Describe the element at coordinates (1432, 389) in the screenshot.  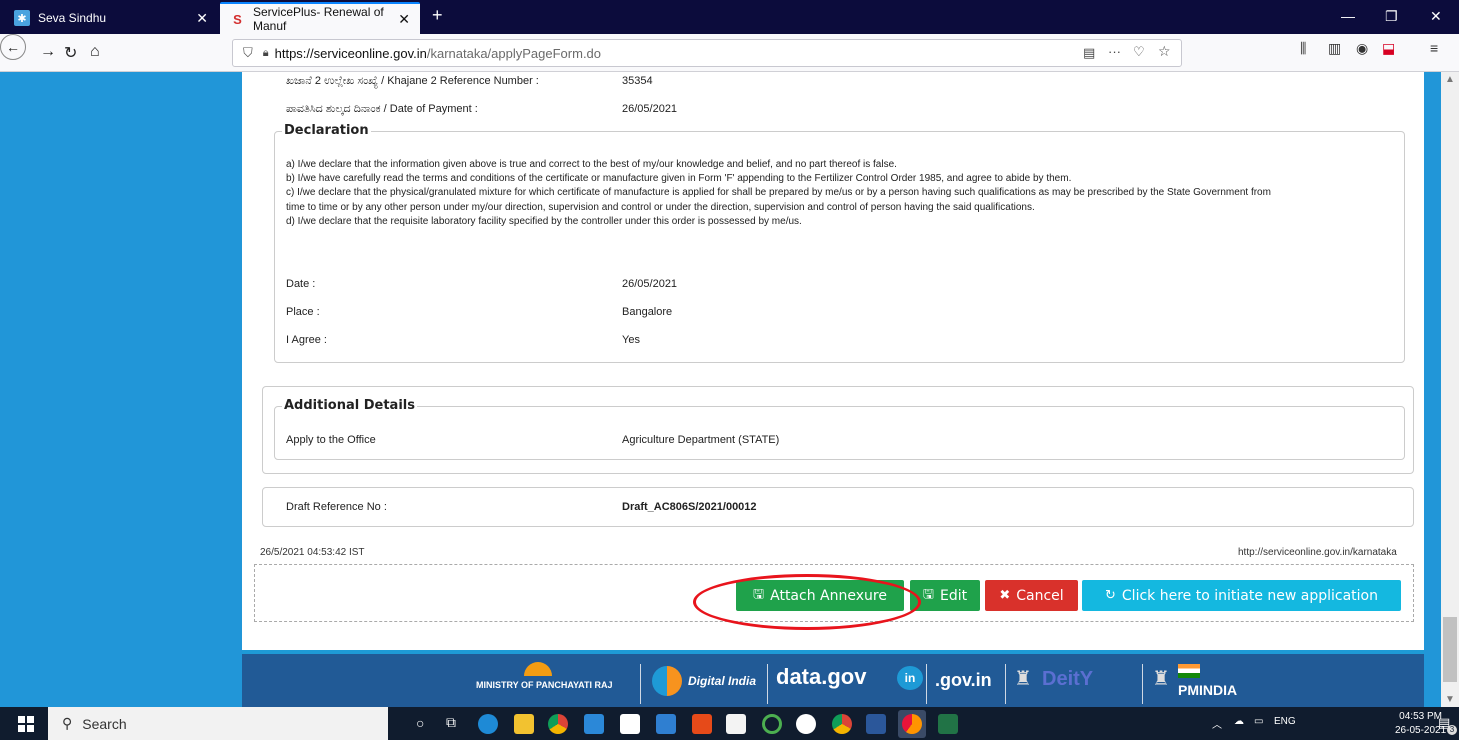
I see `right-blue-band` at that location.